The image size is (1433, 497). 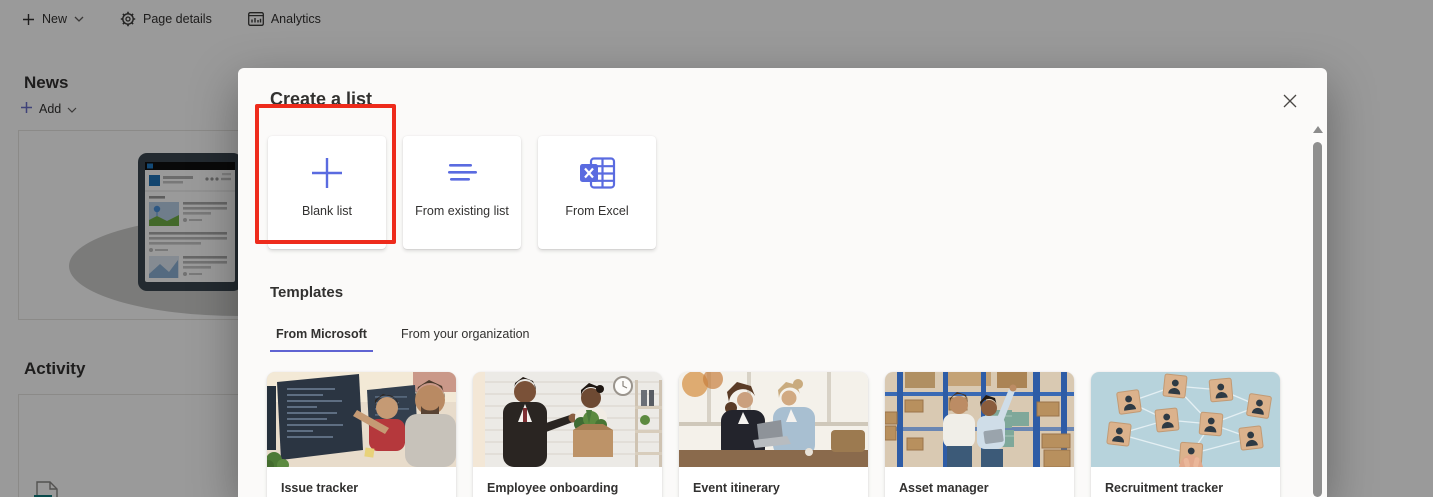 I want to click on create-options-row: Blank list From existing list From Excel, so click(x=462, y=192).